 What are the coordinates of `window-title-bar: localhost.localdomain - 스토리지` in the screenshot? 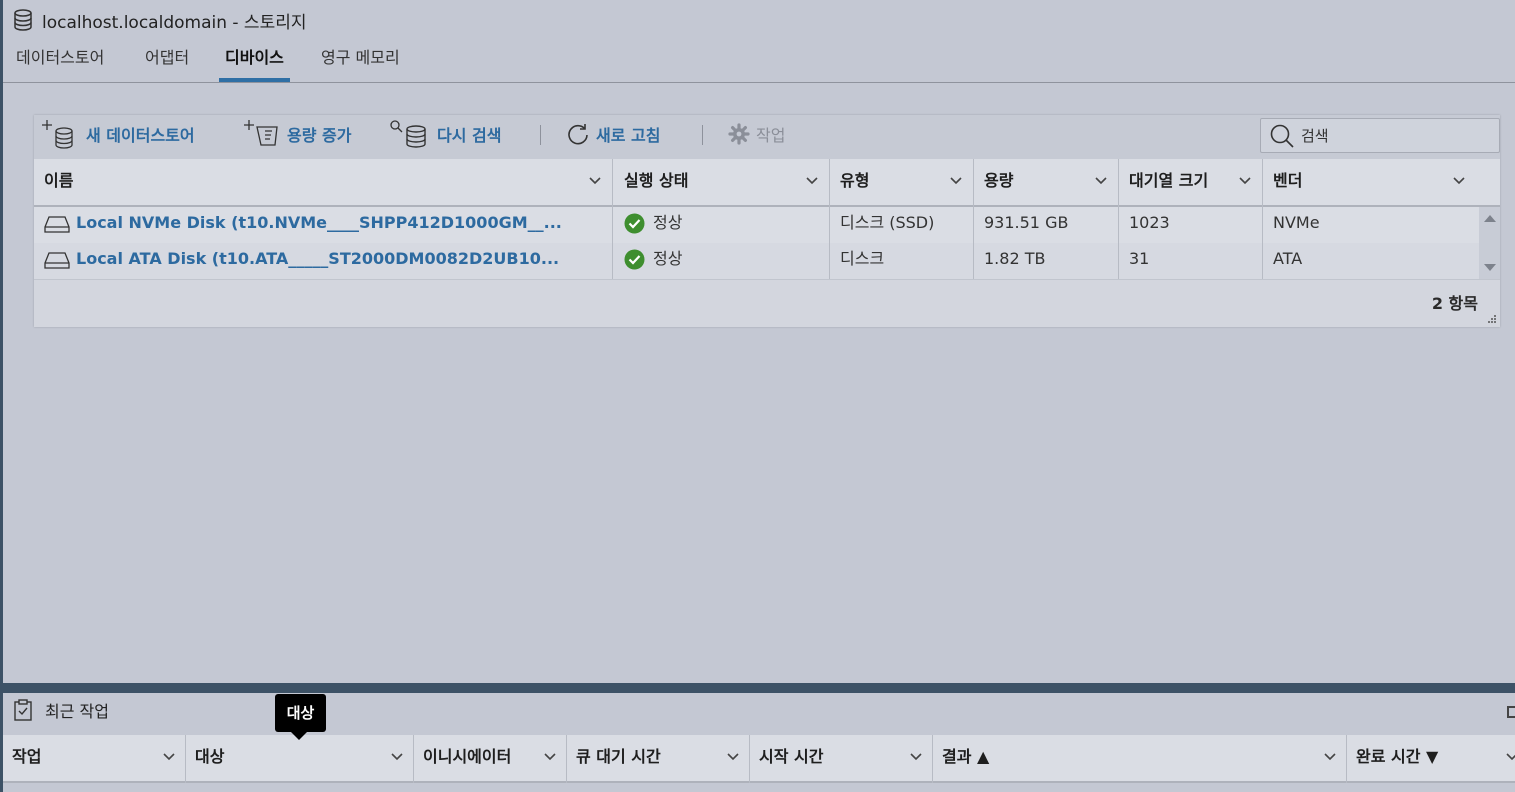 It's located at (160, 20).